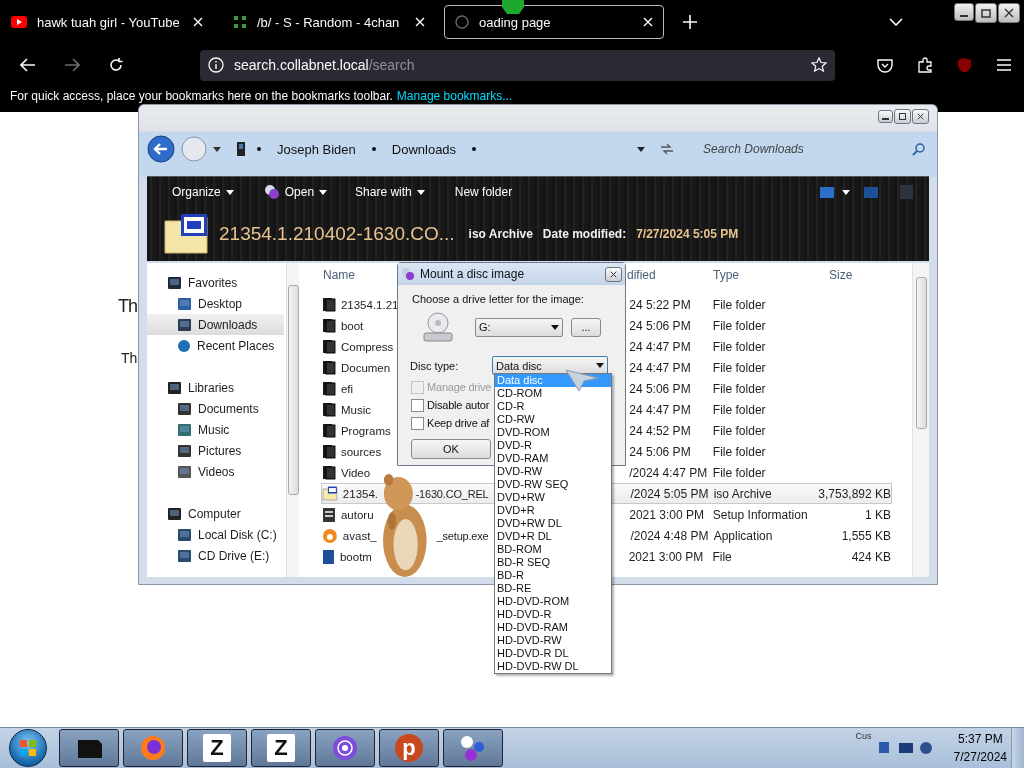 The image size is (1024, 768). What do you see at coordinates (360, 493) in the screenshot?
I see `file-name: 21354.` at bounding box center [360, 493].